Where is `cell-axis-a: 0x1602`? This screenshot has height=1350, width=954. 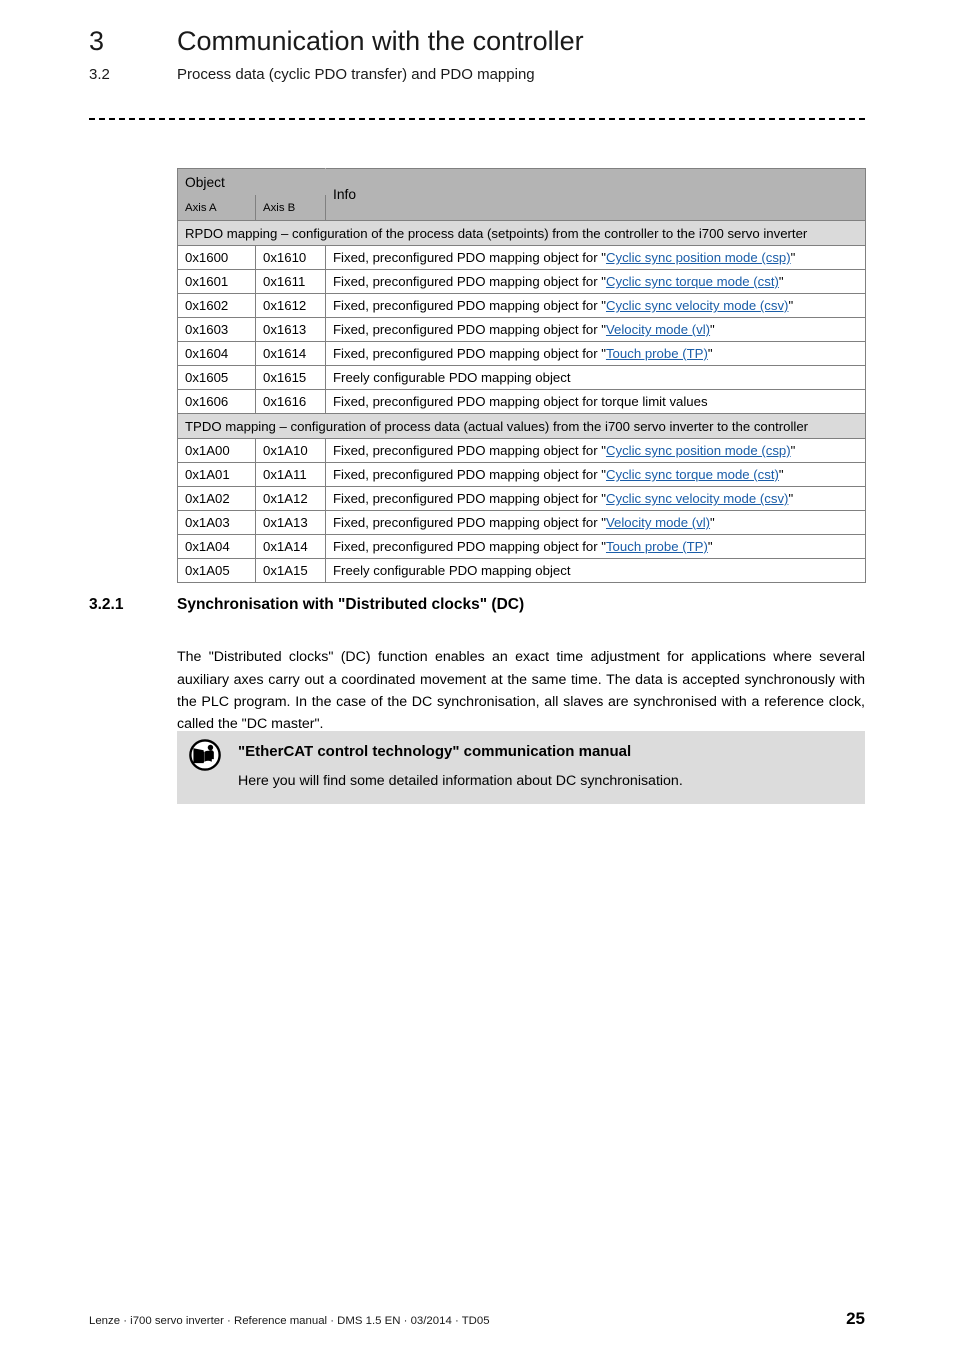
cell-axis-a: 0x1602 is located at coordinates (216, 305).